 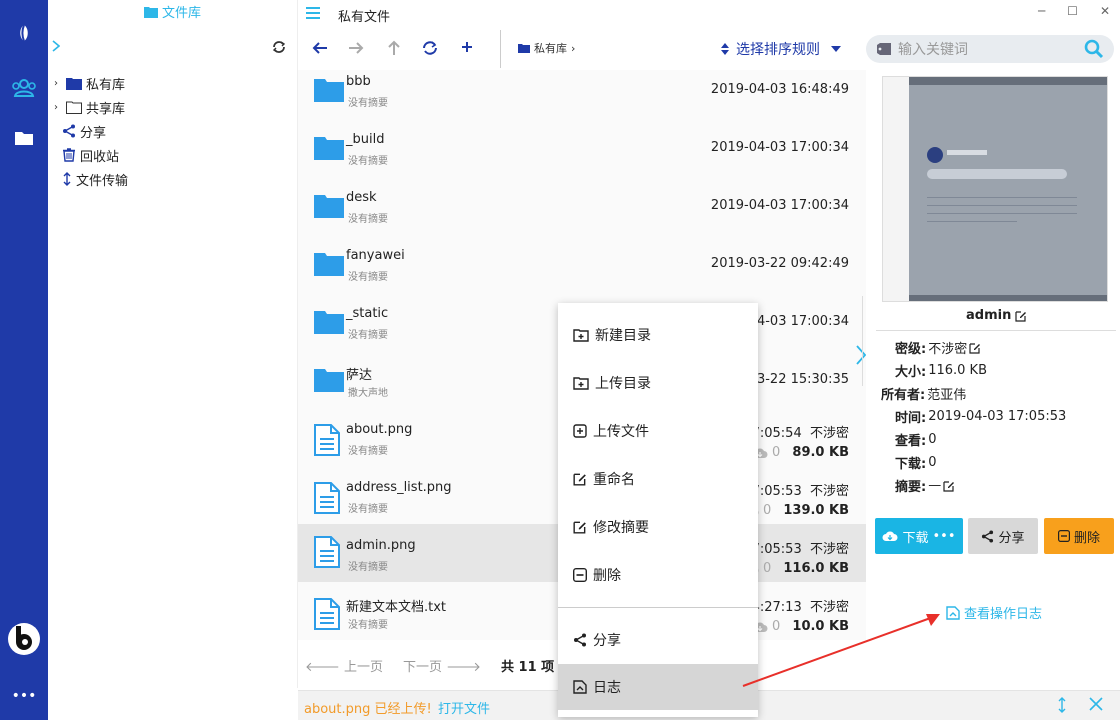 I want to click on annotation-arrow, so click(x=841, y=650).